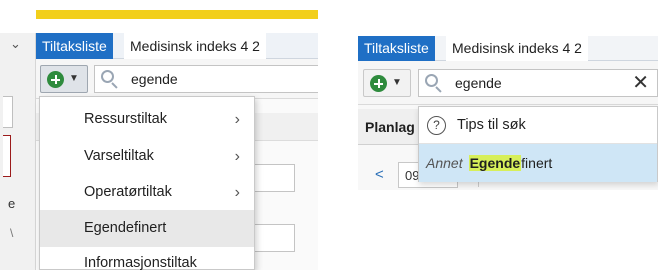 This screenshot has height=270, width=658. Describe the element at coordinates (119, 156) in the screenshot. I see `menu-item-label: Varseltiltak` at that location.